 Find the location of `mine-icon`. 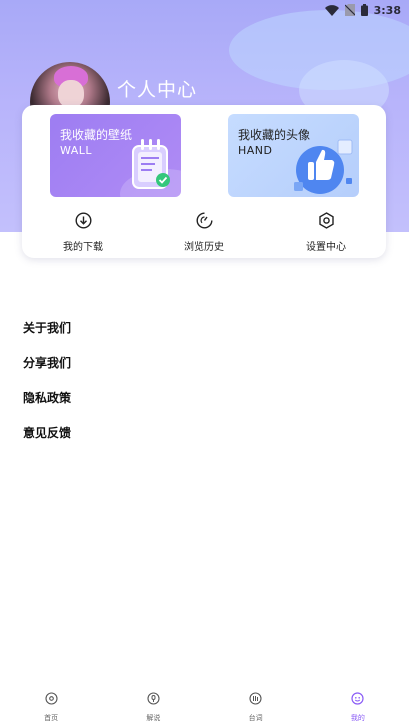

mine-icon is located at coordinates (357, 699).